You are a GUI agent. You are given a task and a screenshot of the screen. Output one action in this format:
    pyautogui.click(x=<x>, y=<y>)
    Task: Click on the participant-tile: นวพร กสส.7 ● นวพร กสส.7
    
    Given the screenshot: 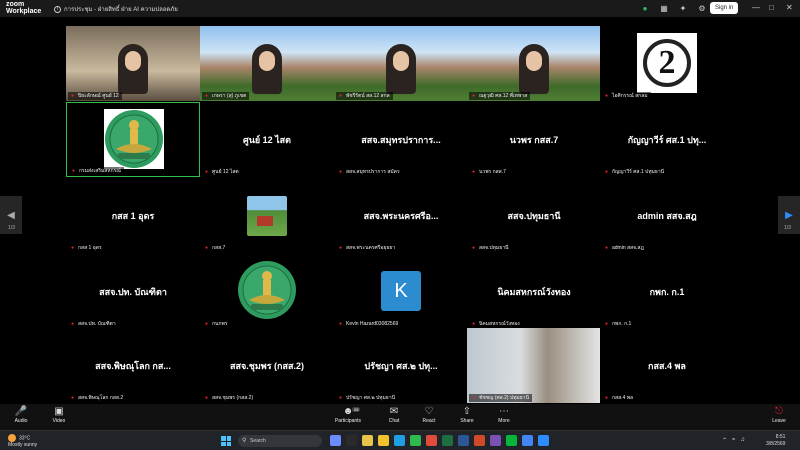 What is the action you would take?
    pyautogui.click(x=534, y=139)
    